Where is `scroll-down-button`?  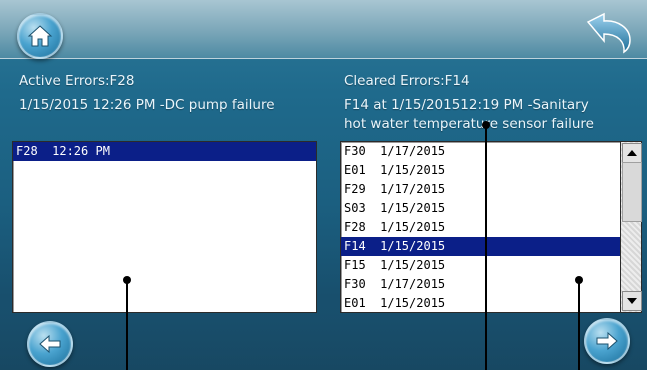 scroll-down-button is located at coordinates (632, 301).